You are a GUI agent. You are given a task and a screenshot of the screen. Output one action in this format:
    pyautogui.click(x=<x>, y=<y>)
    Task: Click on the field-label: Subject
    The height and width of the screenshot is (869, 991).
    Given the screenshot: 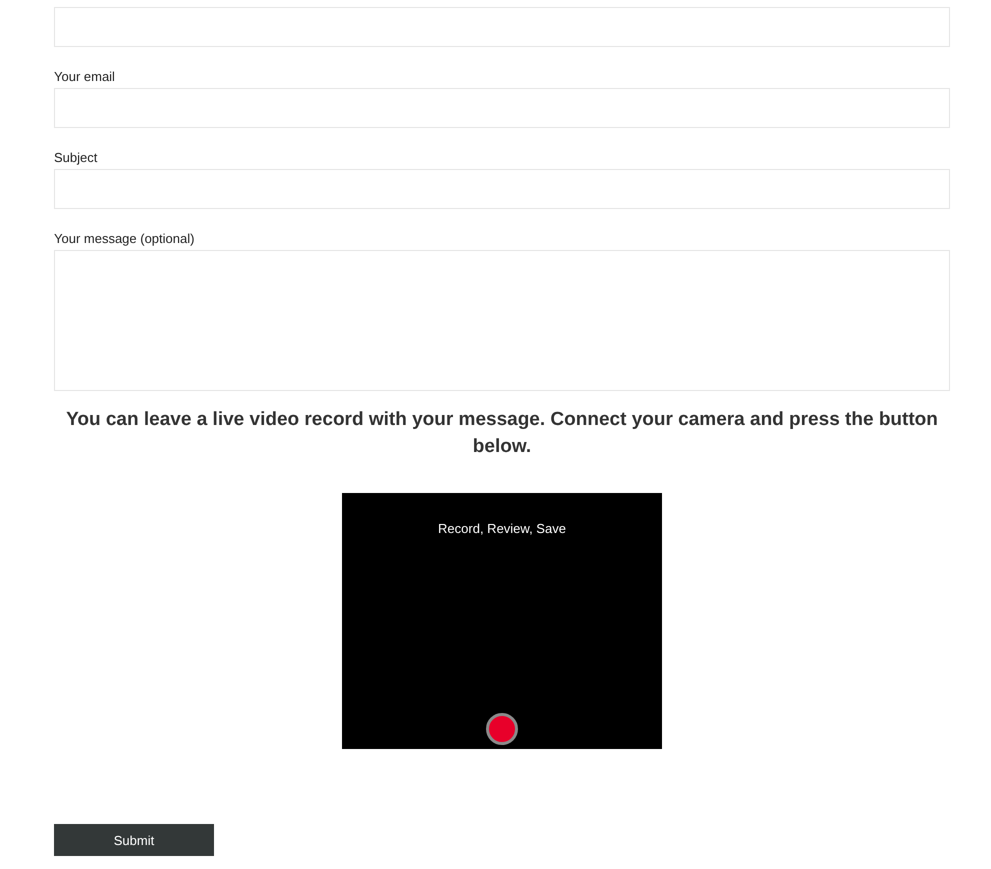 What is the action you would take?
    pyautogui.click(x=76, y=158)
    